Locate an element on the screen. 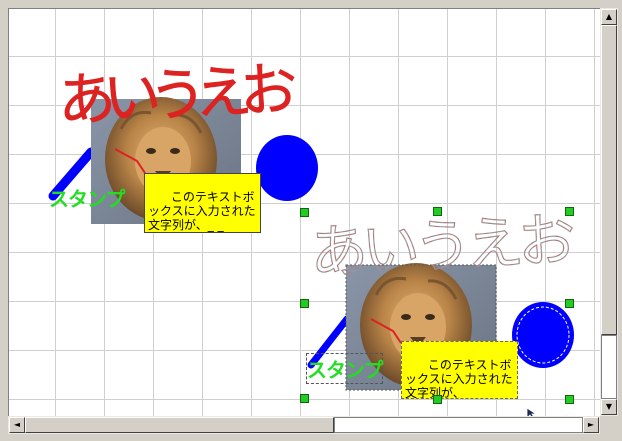 The image size is (622, 441). blue-circle is located at coordinates (287, 168).